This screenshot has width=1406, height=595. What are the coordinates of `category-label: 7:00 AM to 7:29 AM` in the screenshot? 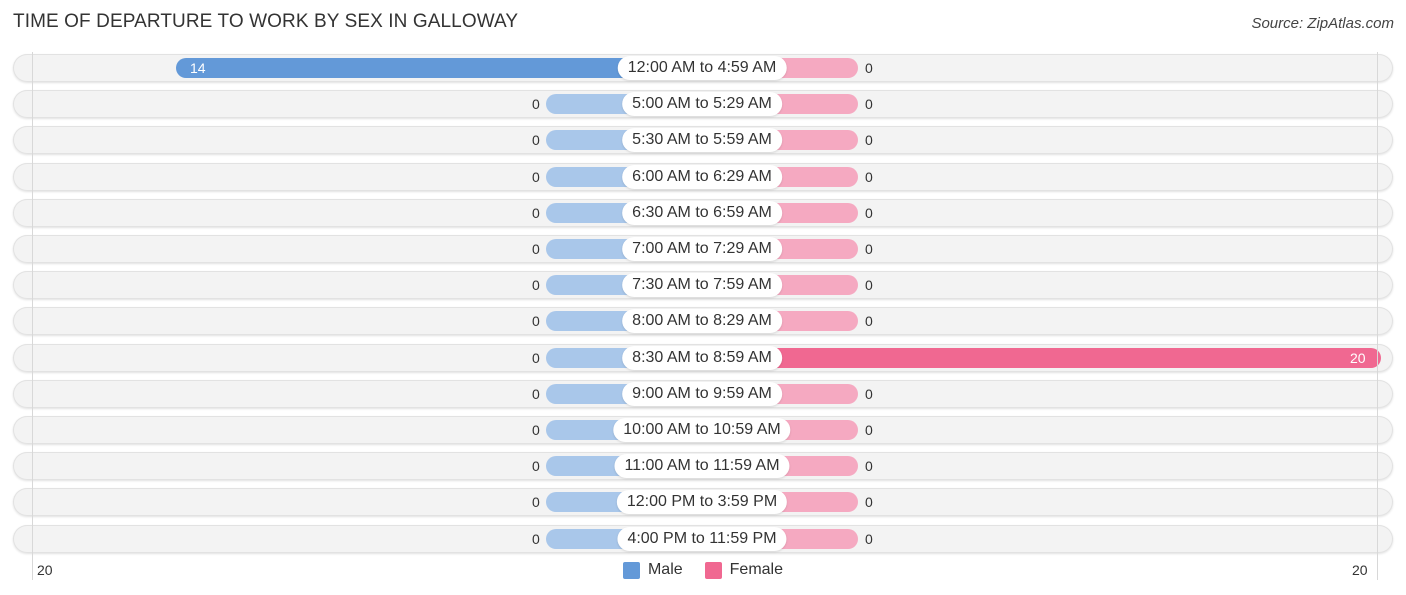 It's located at (702, 249).